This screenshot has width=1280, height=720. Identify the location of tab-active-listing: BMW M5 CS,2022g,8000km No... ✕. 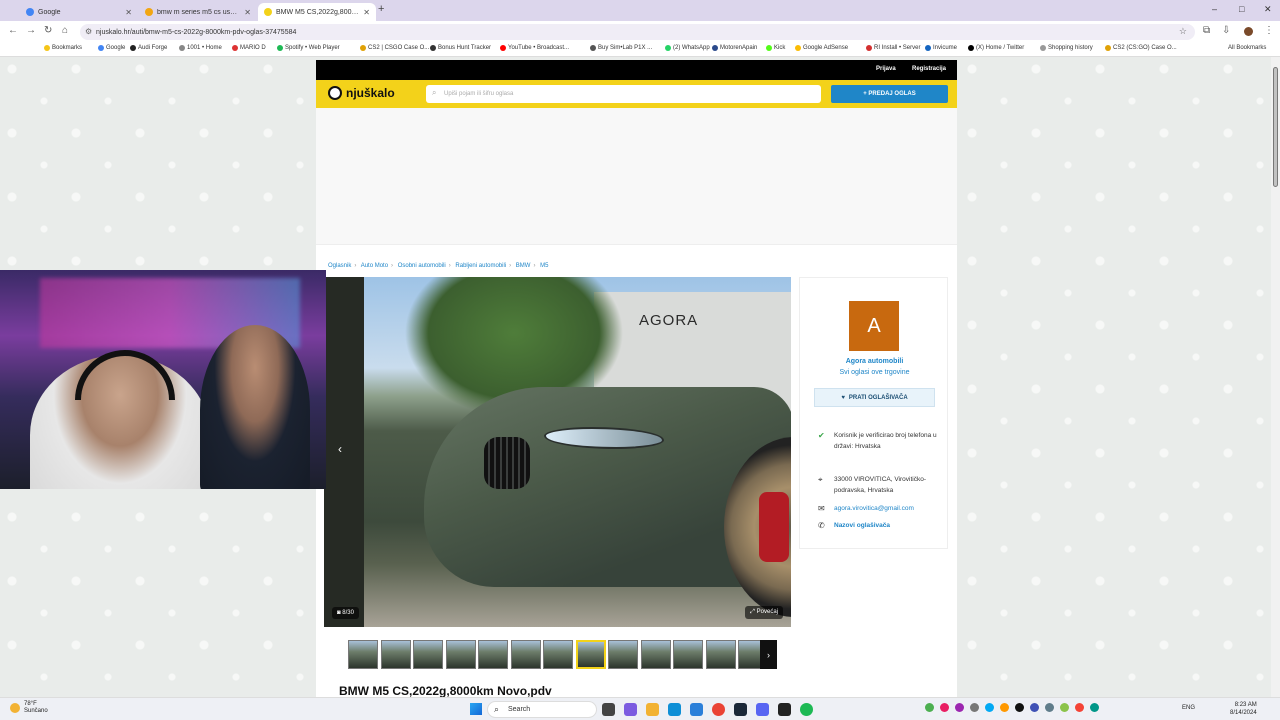
(317, 12).